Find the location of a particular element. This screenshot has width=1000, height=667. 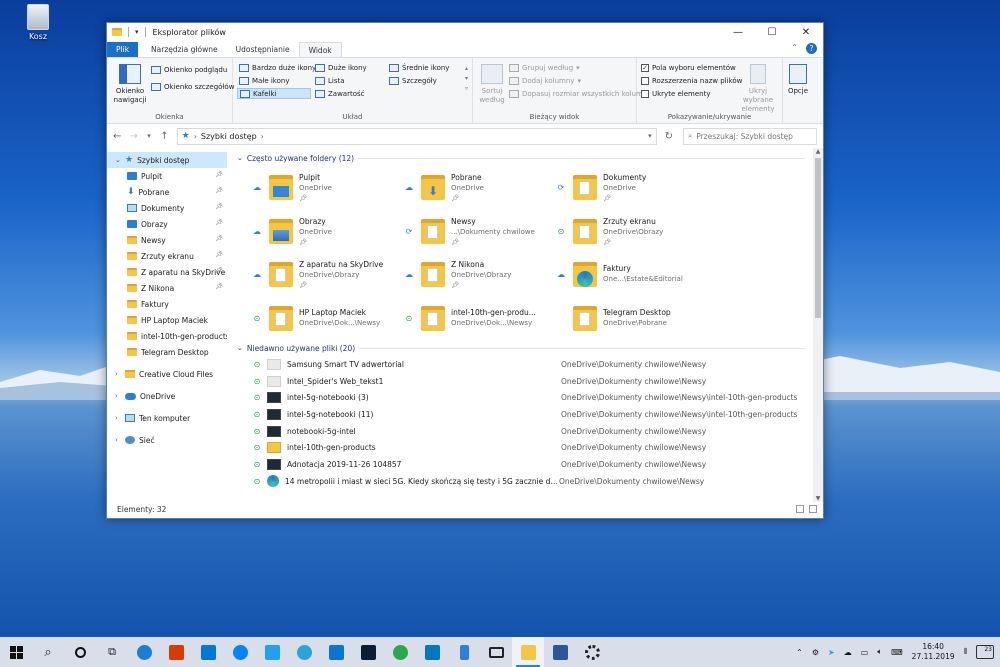

details-view-icon is located at coordinates (800, 509).